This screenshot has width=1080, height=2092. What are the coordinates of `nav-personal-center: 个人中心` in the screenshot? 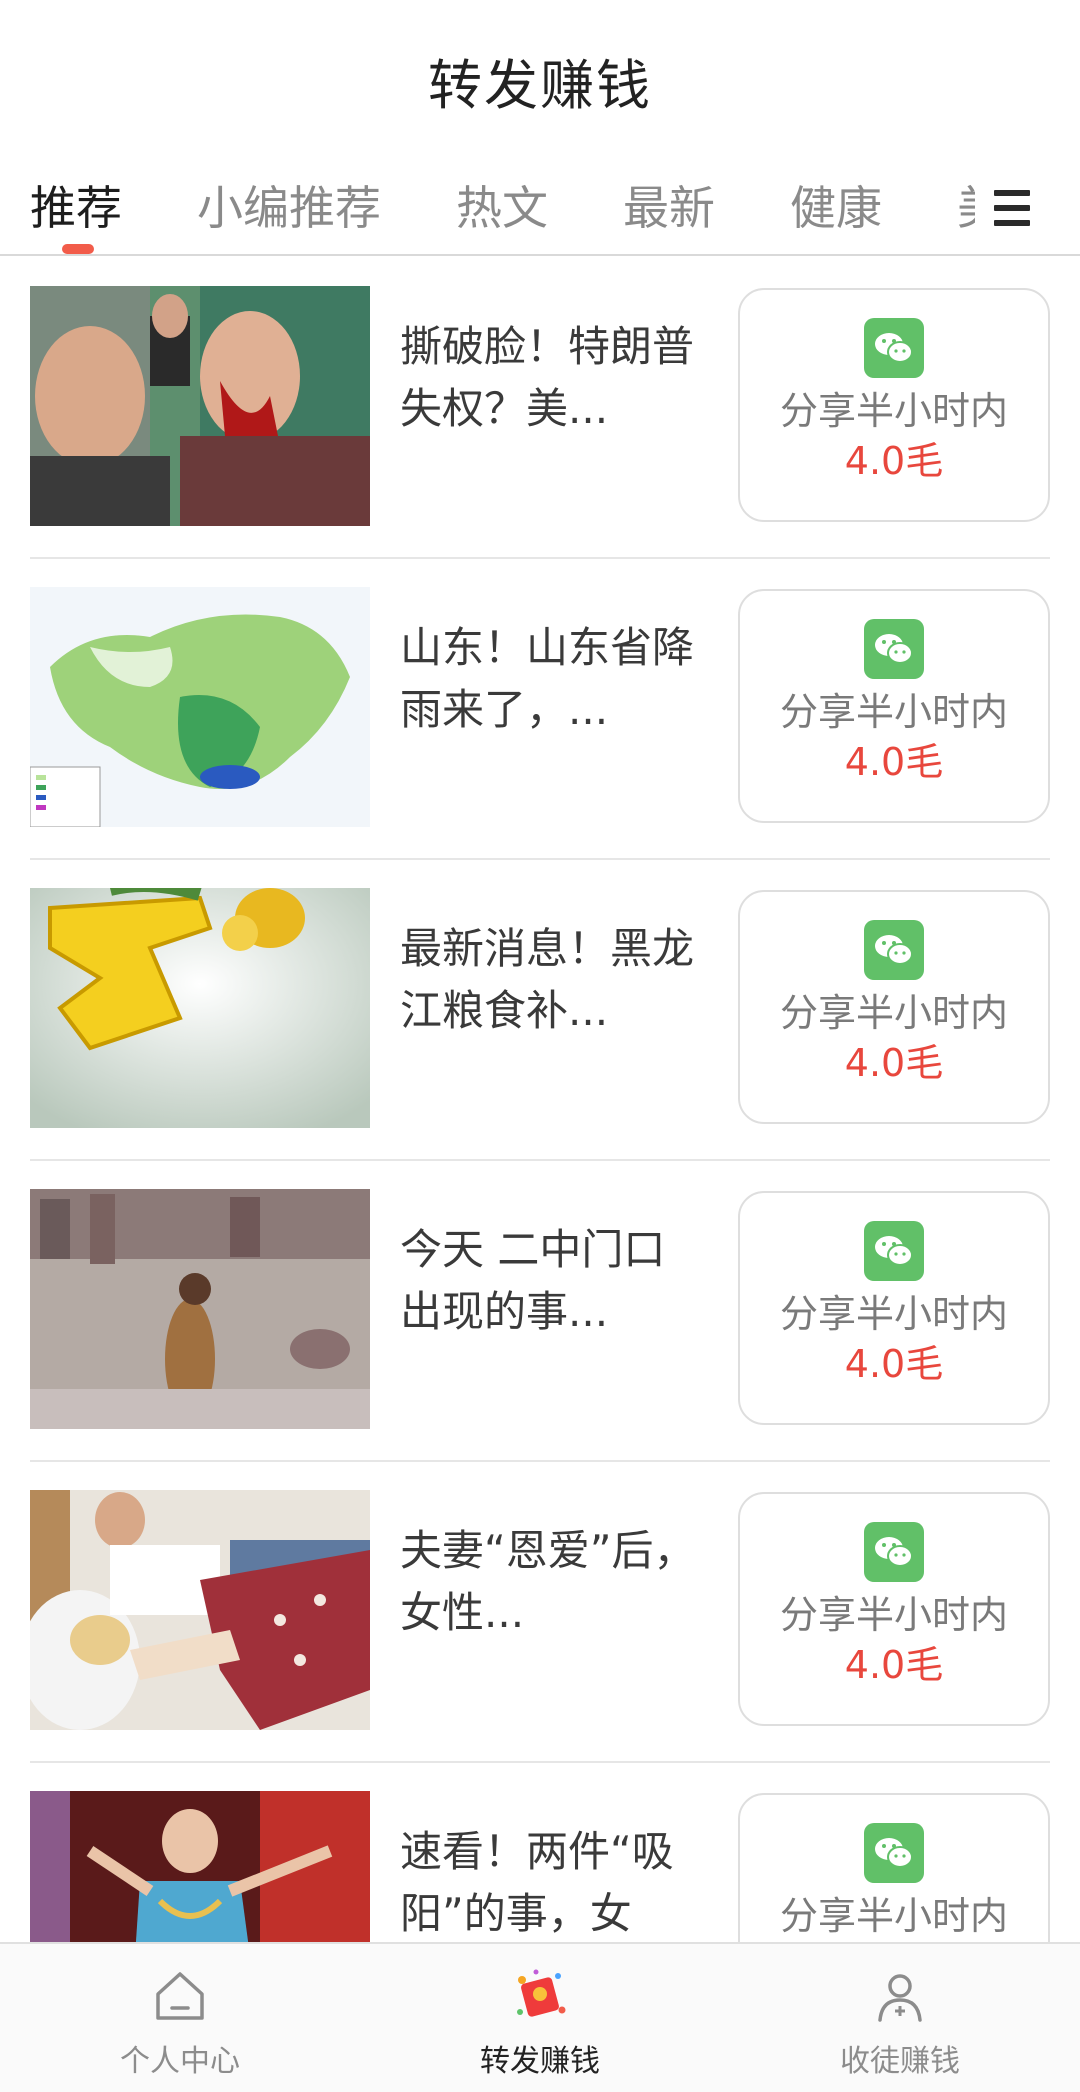 It's located at (180, 2018).